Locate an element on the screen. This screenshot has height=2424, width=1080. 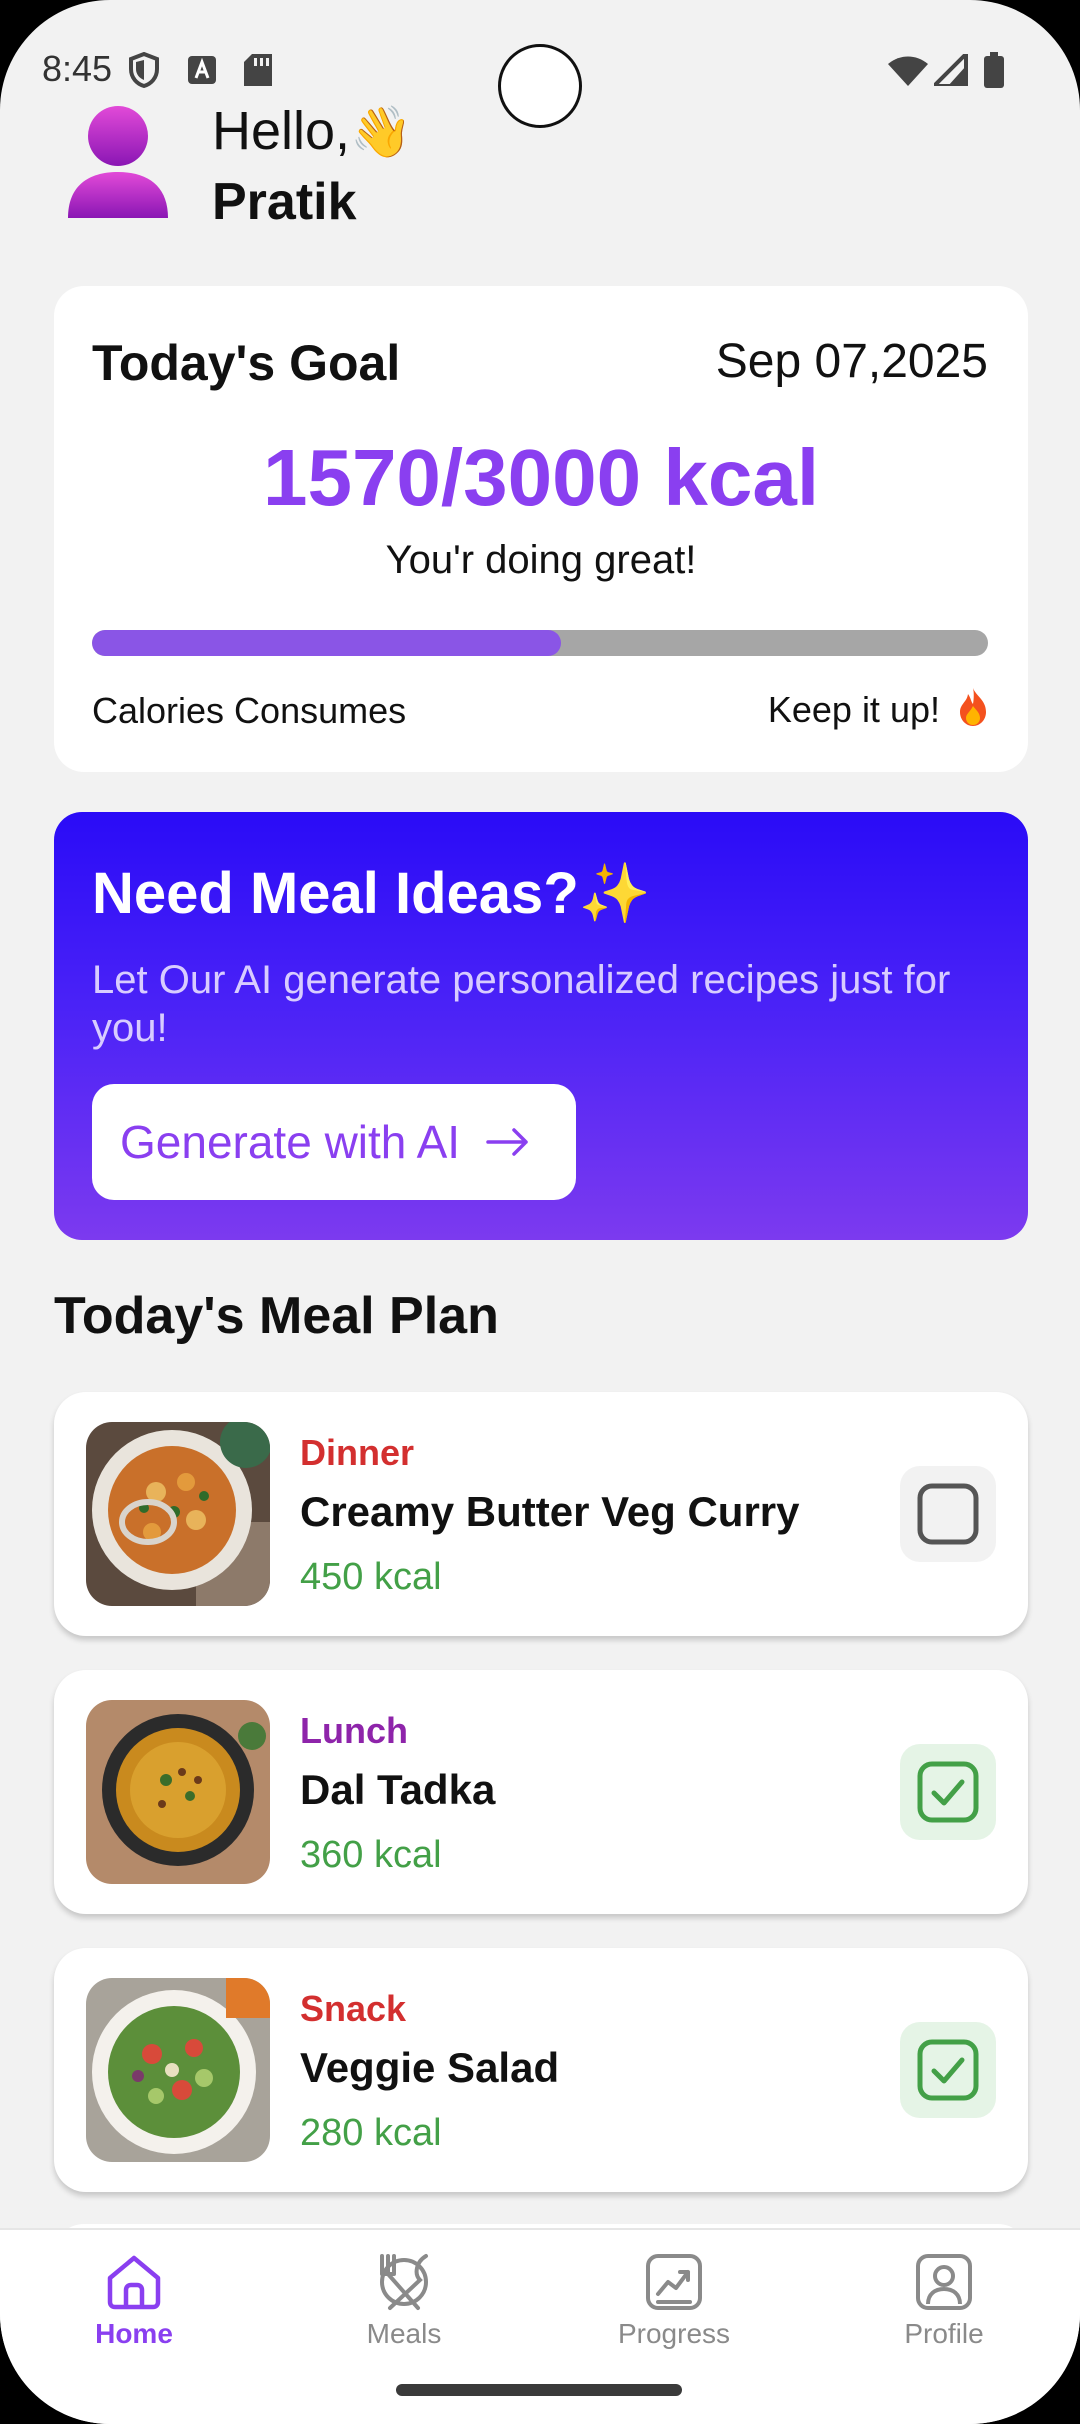
generate-button-label: Generate with AI is located at coordinates (290, 1142).